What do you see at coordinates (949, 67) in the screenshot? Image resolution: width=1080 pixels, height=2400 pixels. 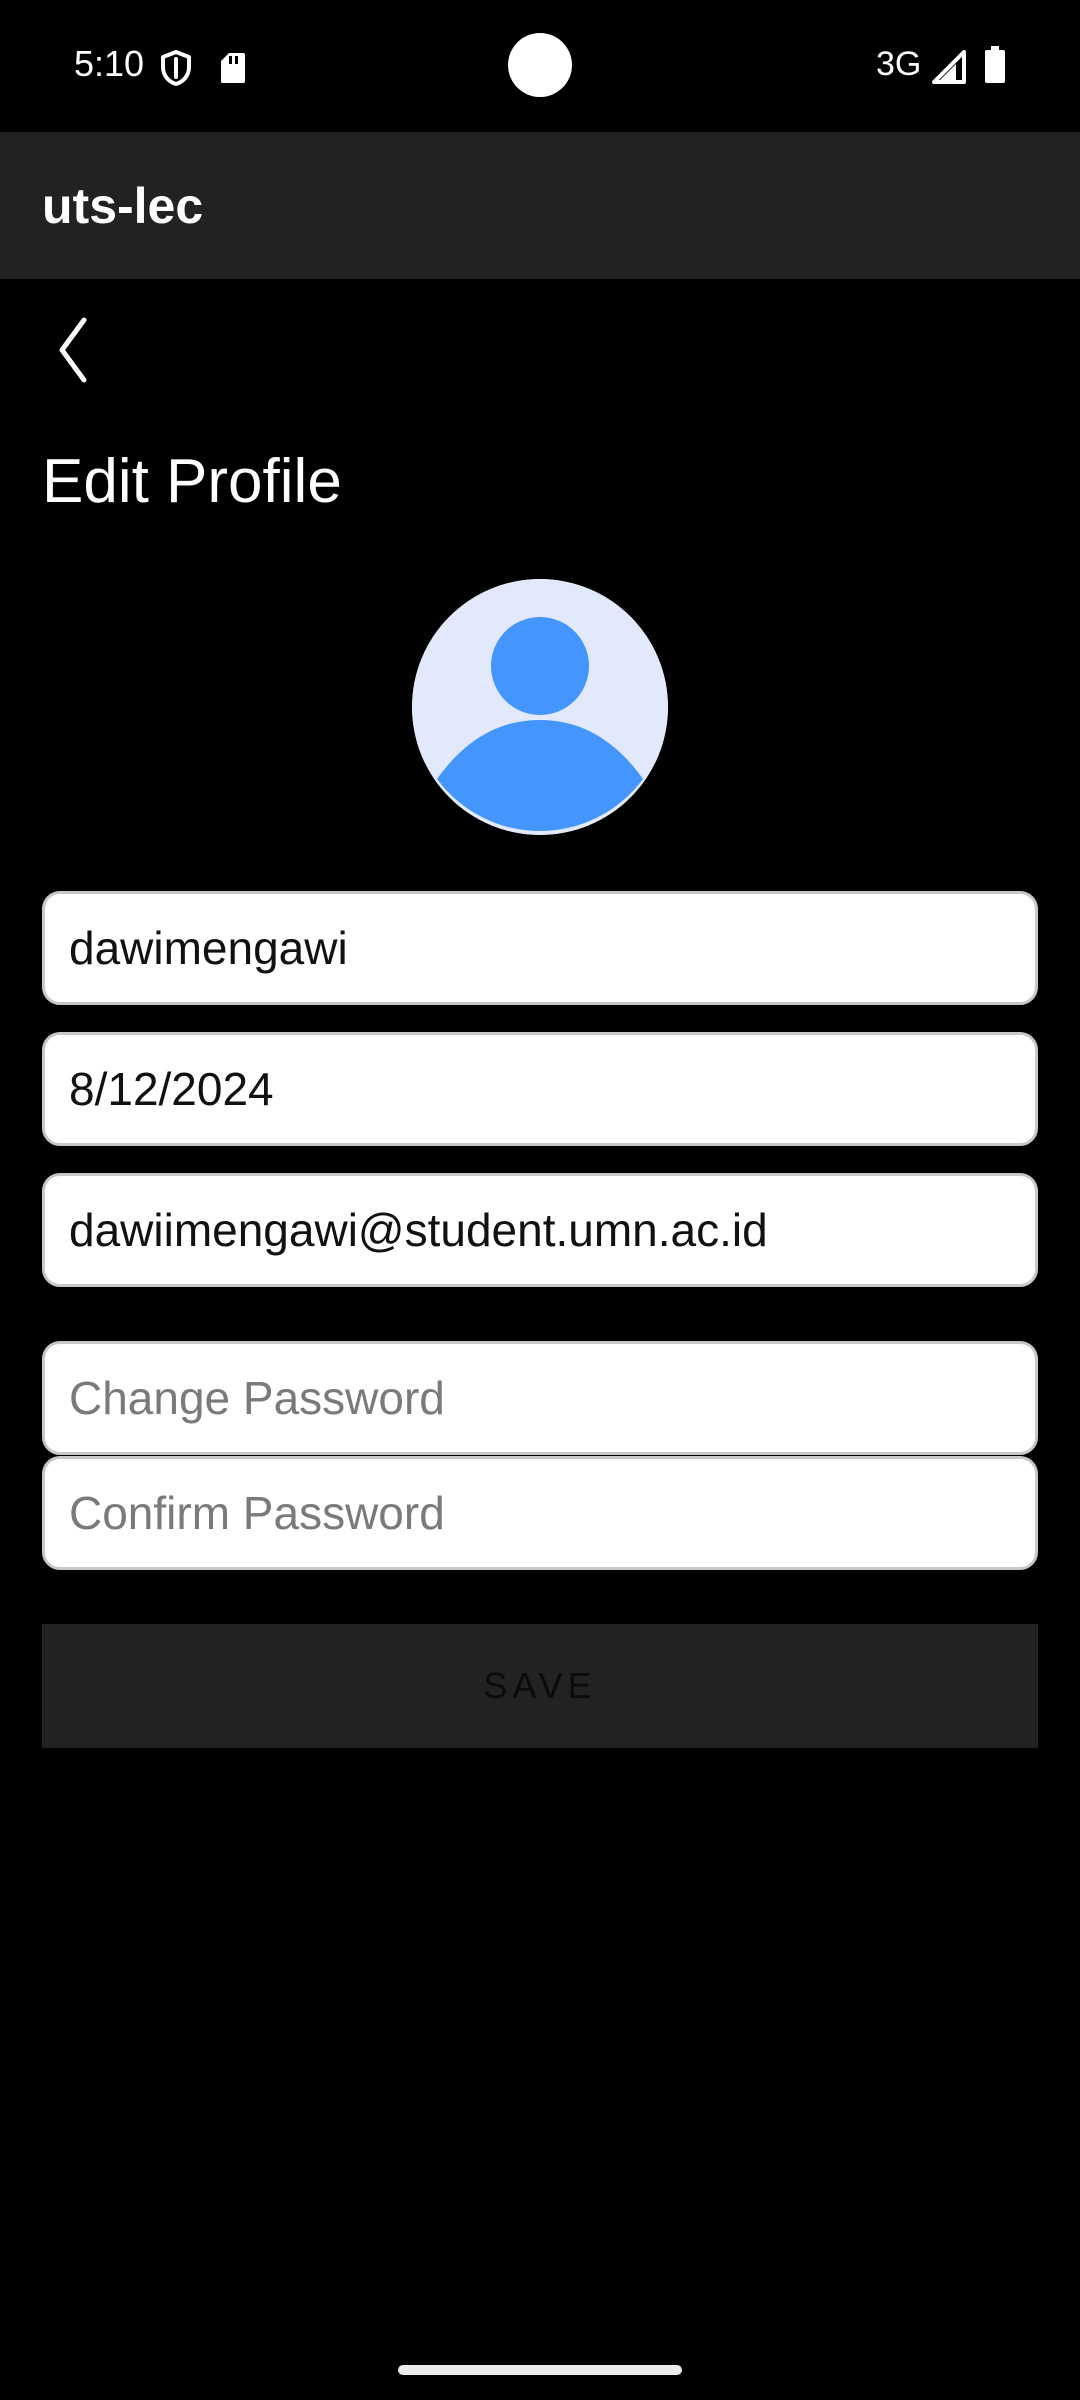 I see `signal-icon` at bounding box center [949, 67].